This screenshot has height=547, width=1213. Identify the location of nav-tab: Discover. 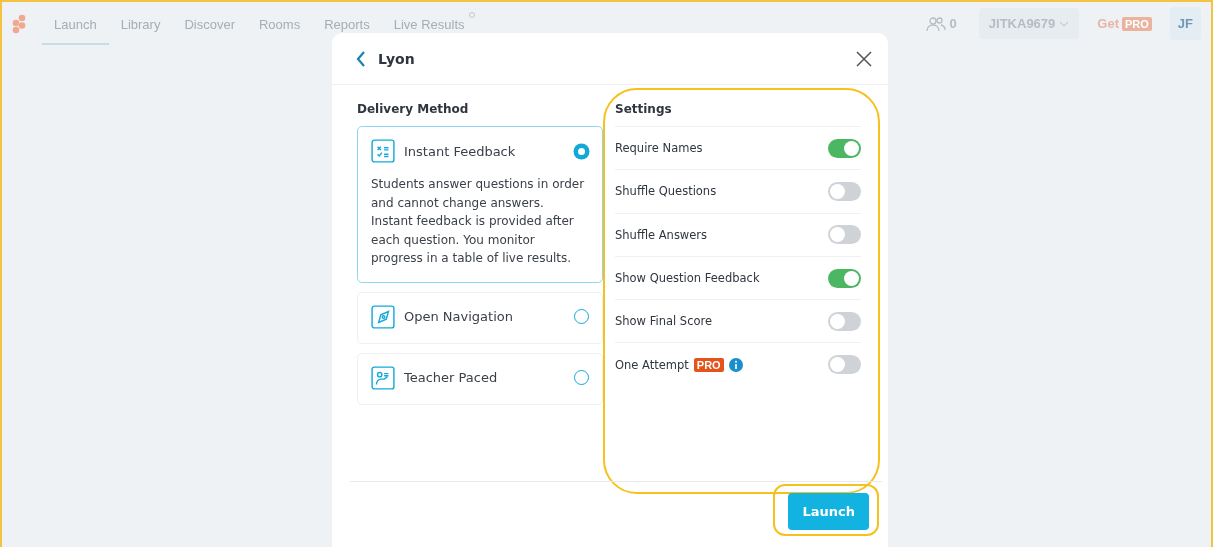
(209, 25).